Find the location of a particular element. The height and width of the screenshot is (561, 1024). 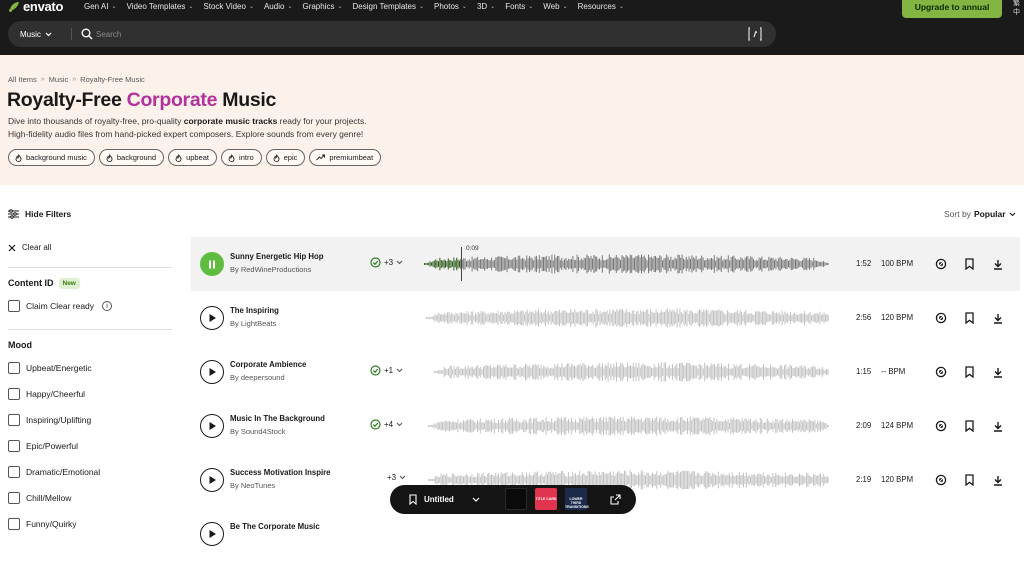

pause-button is located at coordinates (212, 264).